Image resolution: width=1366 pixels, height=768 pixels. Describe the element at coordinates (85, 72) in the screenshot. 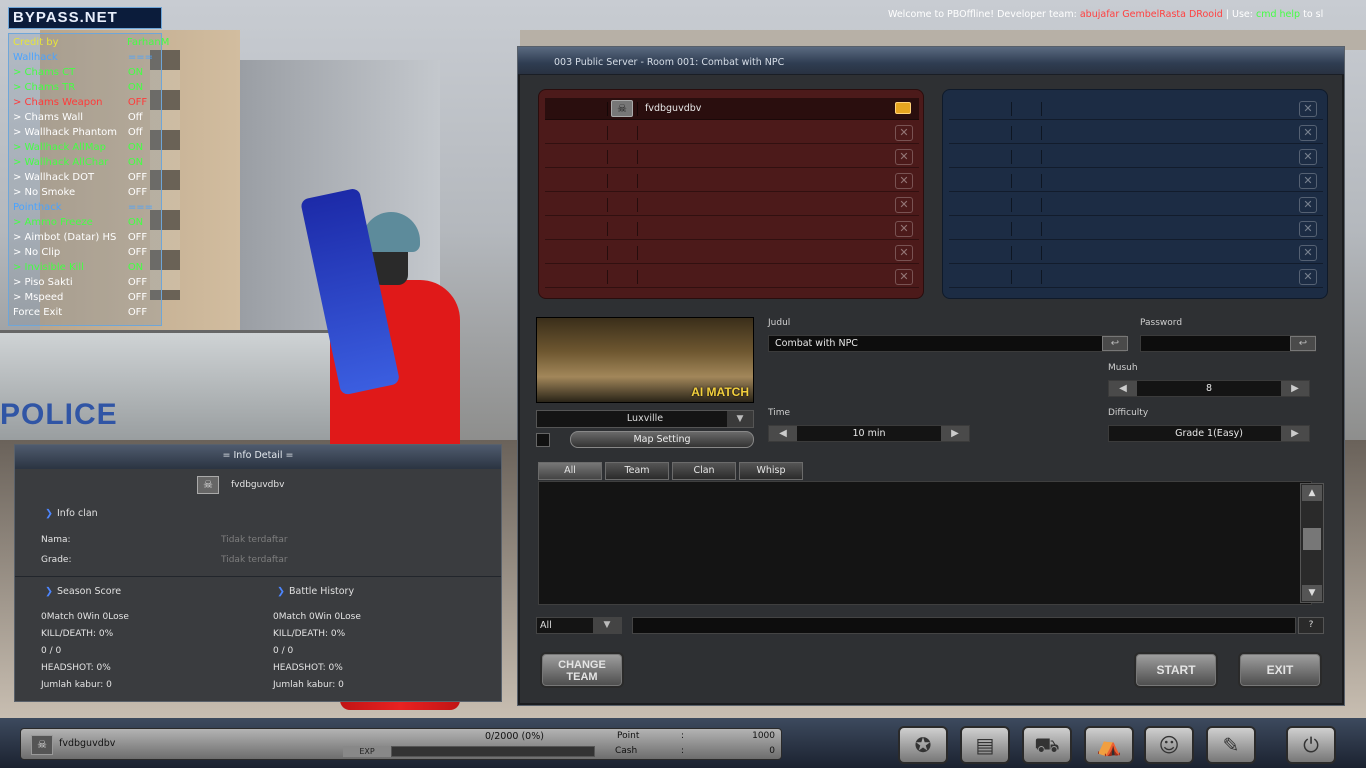

I see `cheat-row: > Chams CT ON` at that location.